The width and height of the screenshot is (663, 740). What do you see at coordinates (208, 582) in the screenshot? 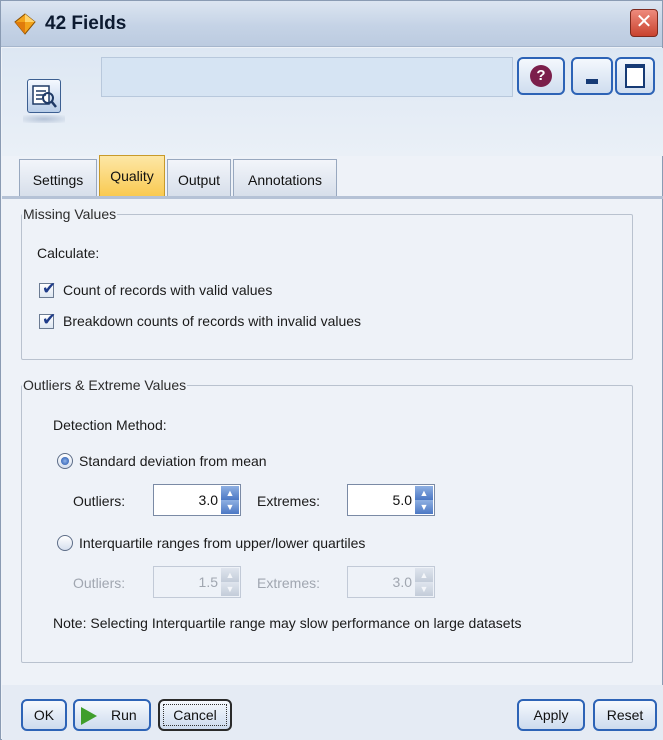
I see `iqr-outliers-value: 1.5` at bounding box center [208, 582].